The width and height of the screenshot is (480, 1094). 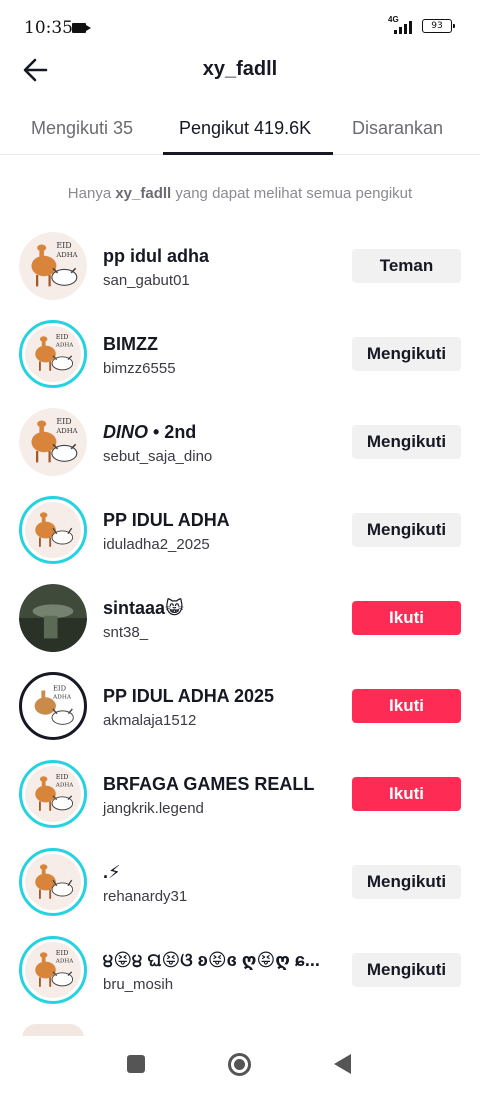 I want to click on follower-username: jangkrik.legend, so click(x=153, y=808).